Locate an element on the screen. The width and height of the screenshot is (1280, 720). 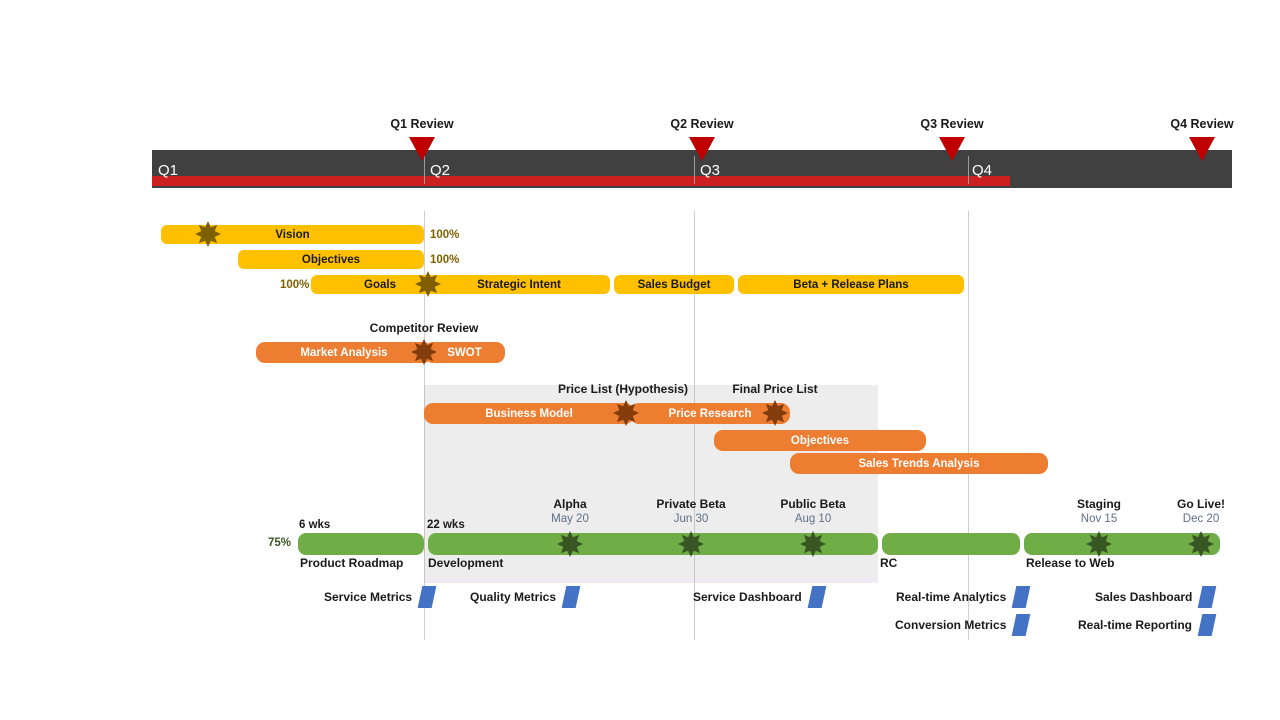
bi-item-label: Real-time Reporting is located at coordinates (1135, 625).